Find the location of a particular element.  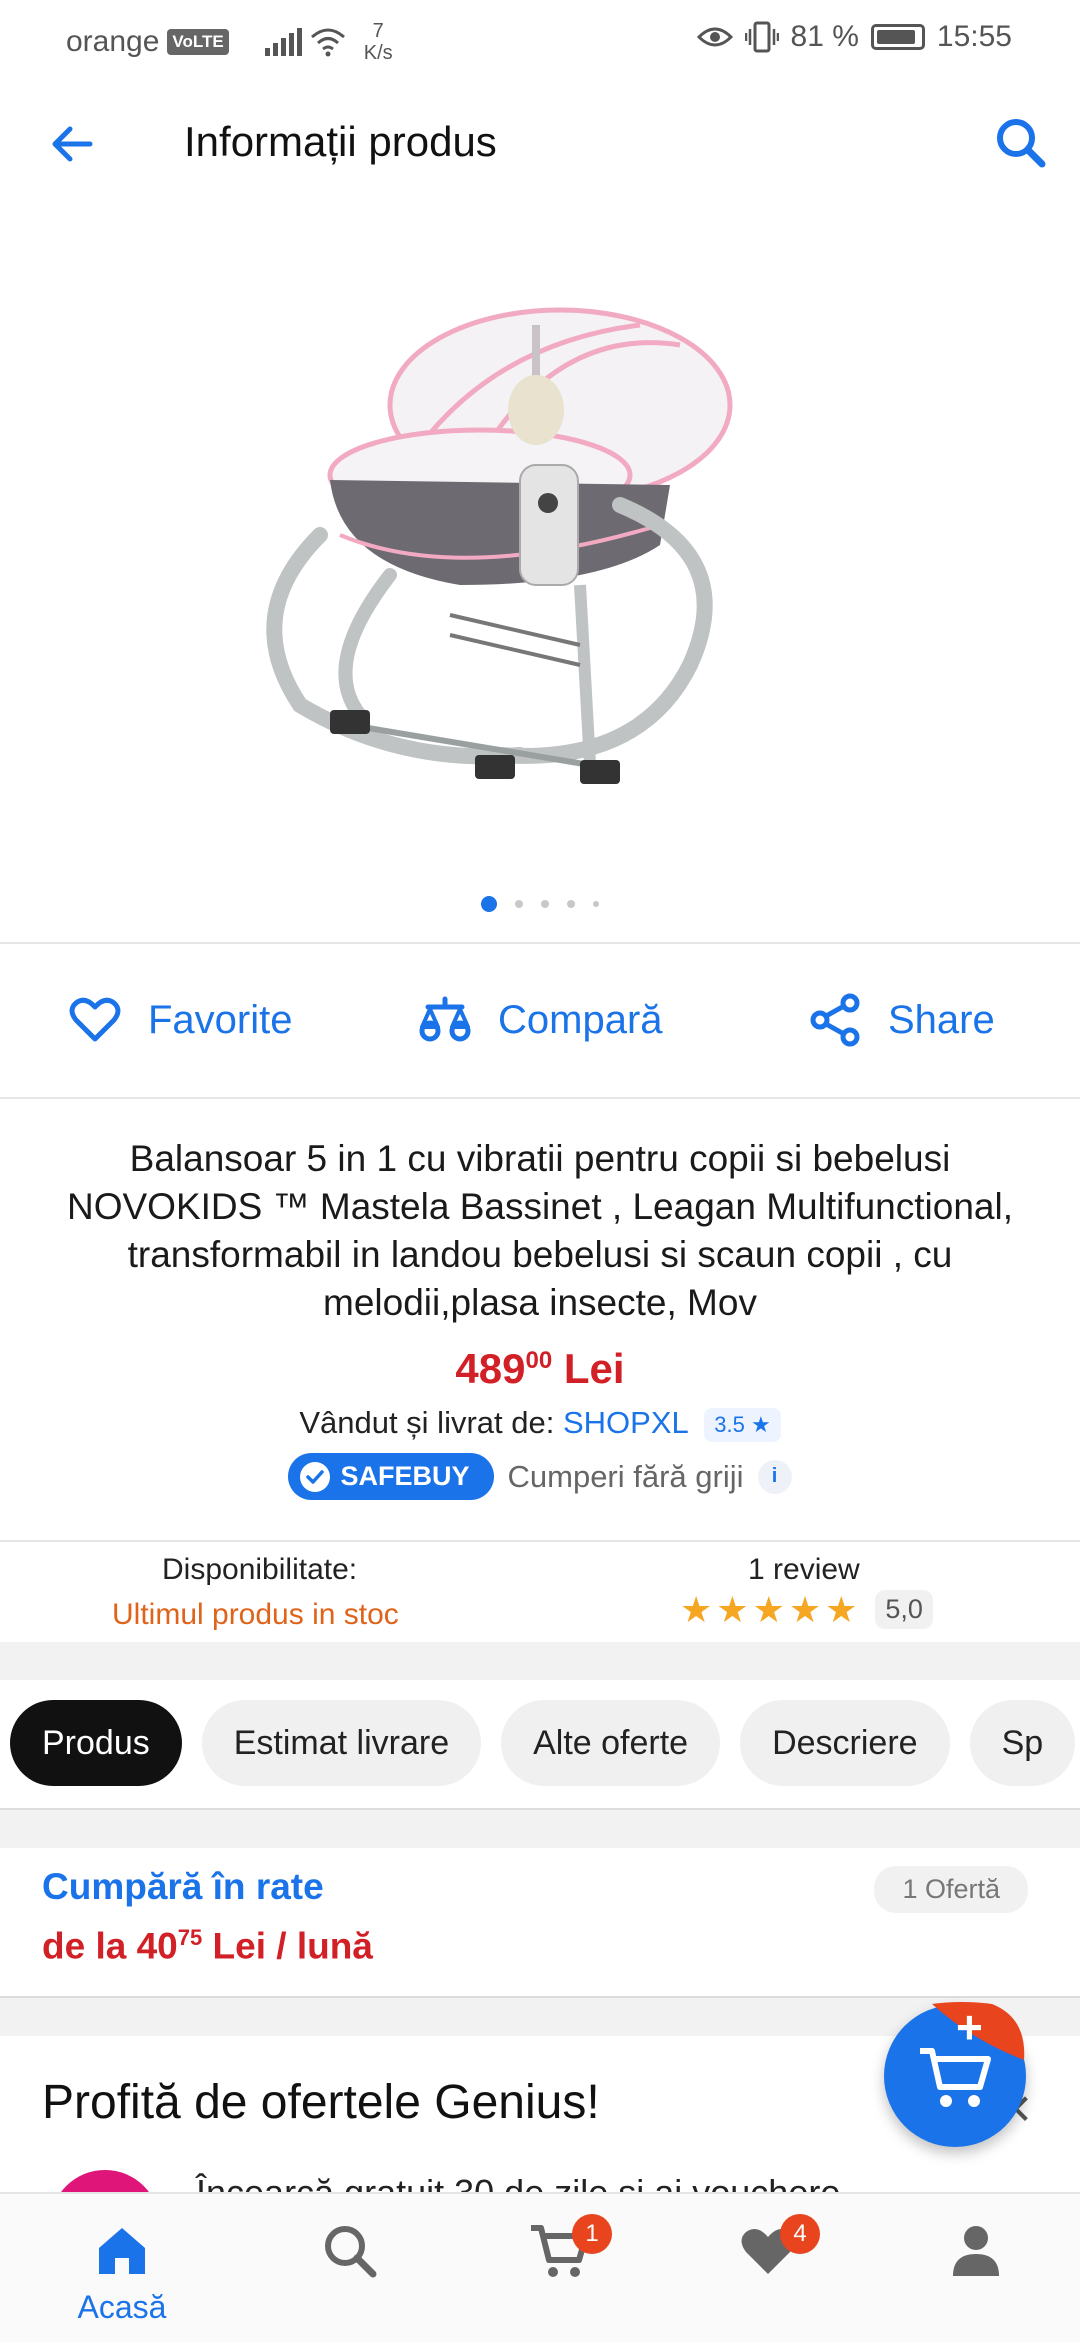

tab-specificatii: Sp is located at coordinates (1022, 1743).